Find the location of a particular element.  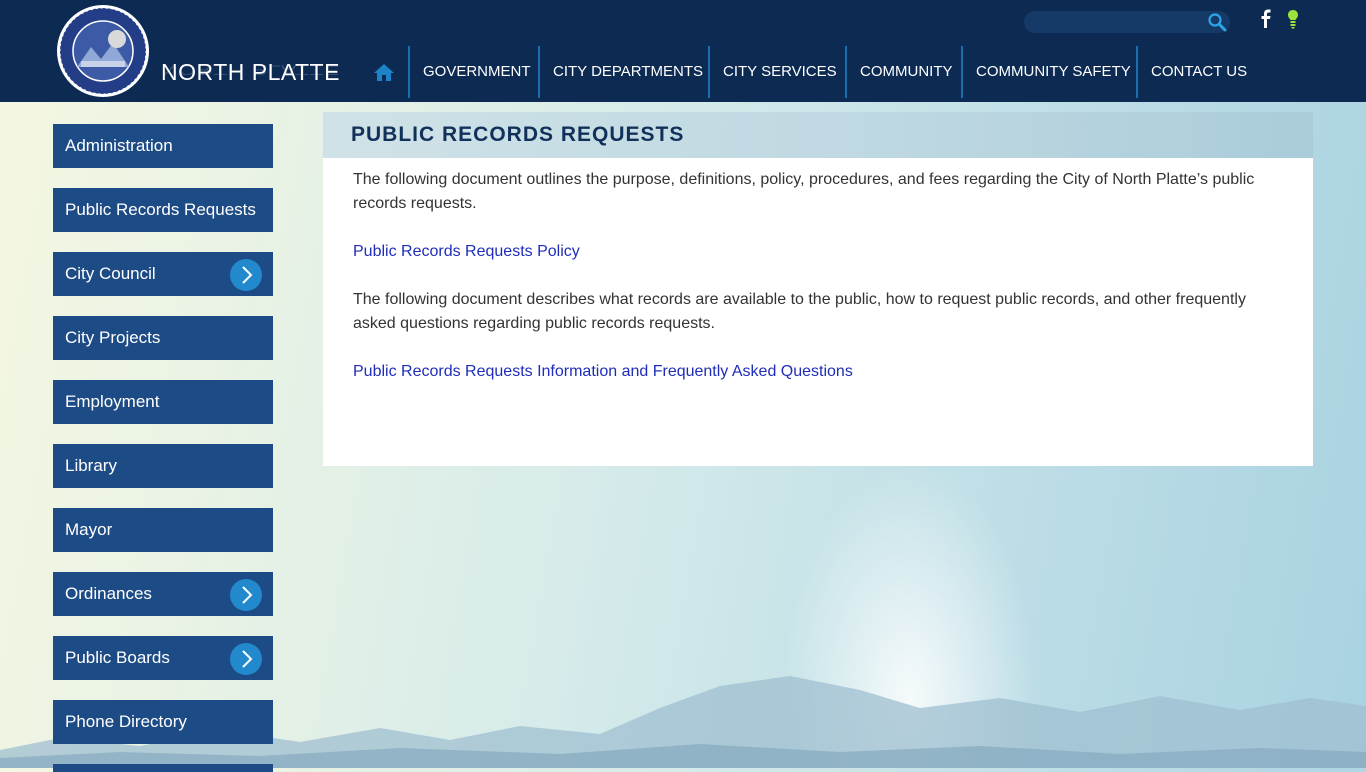

nav-community-safety: COMMUNITY SAFETY is located at coordinates (1052, 72).